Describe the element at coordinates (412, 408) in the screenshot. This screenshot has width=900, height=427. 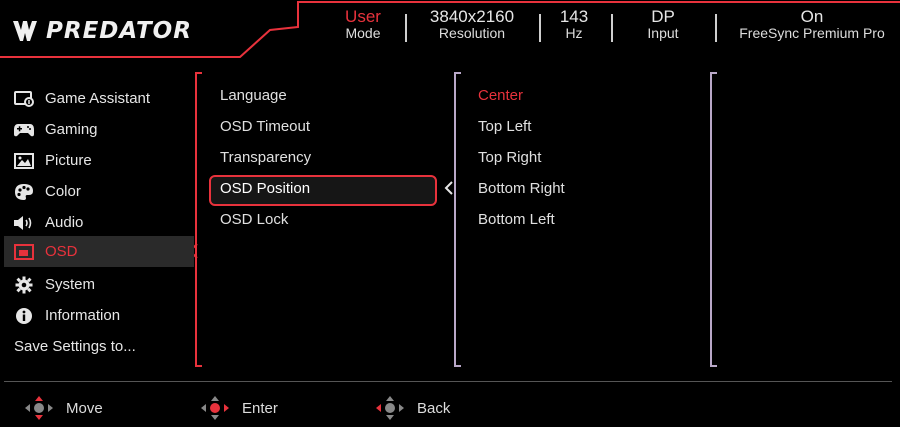
I see `hint-back: Back` at that location.